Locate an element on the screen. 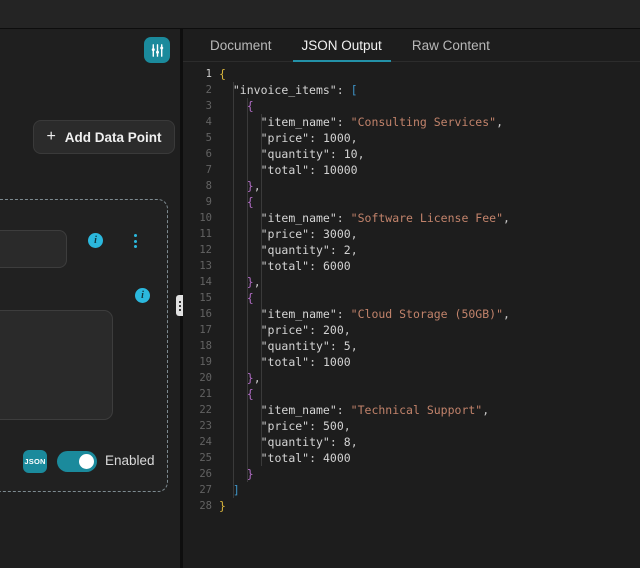 This screenshot has width=640, height=568. sliders-icon is located at coordinates (157, 50).